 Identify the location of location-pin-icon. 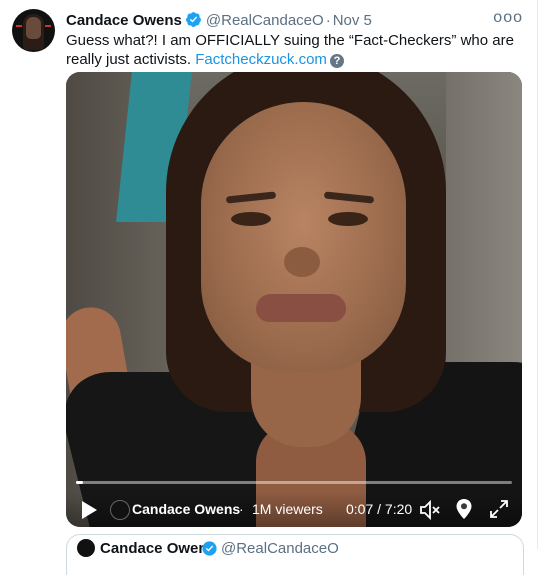
(464, 509).